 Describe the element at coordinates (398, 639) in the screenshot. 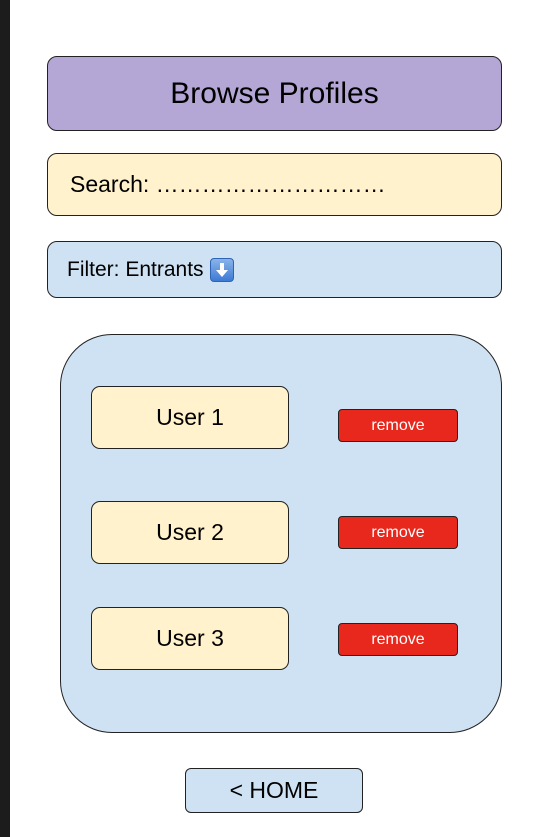

I see `remove-user-3-button: remove` at that location.